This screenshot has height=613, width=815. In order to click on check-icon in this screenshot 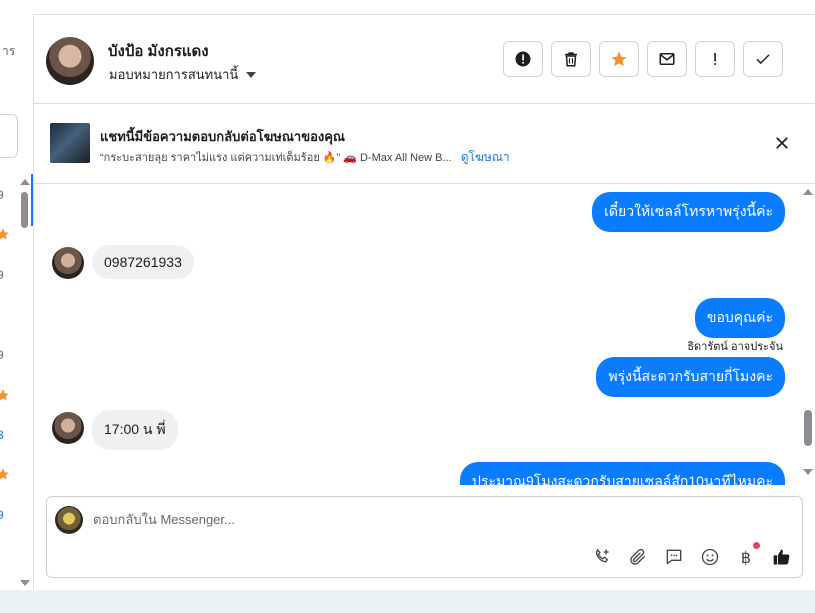, I will do `click(763, 59)`.